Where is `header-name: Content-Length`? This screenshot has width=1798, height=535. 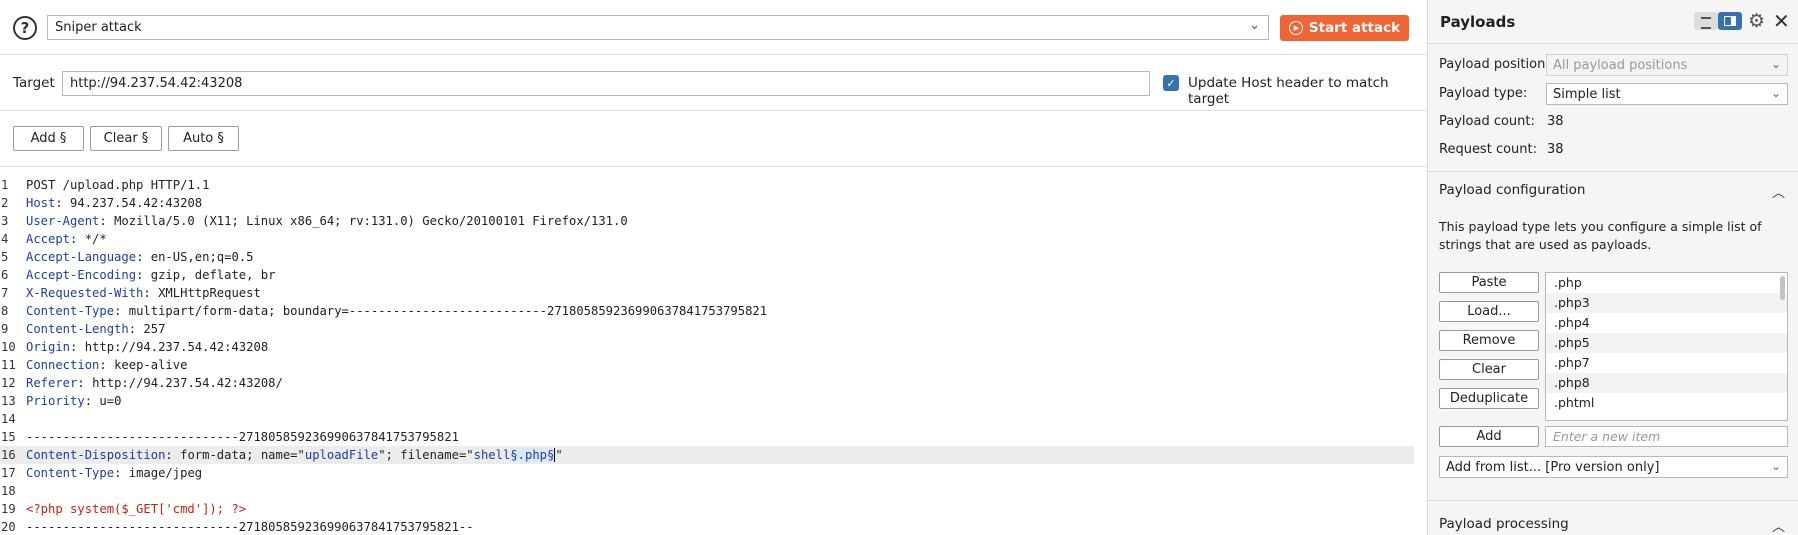
header-name: Content-Length is located at coordinates (77, 329).